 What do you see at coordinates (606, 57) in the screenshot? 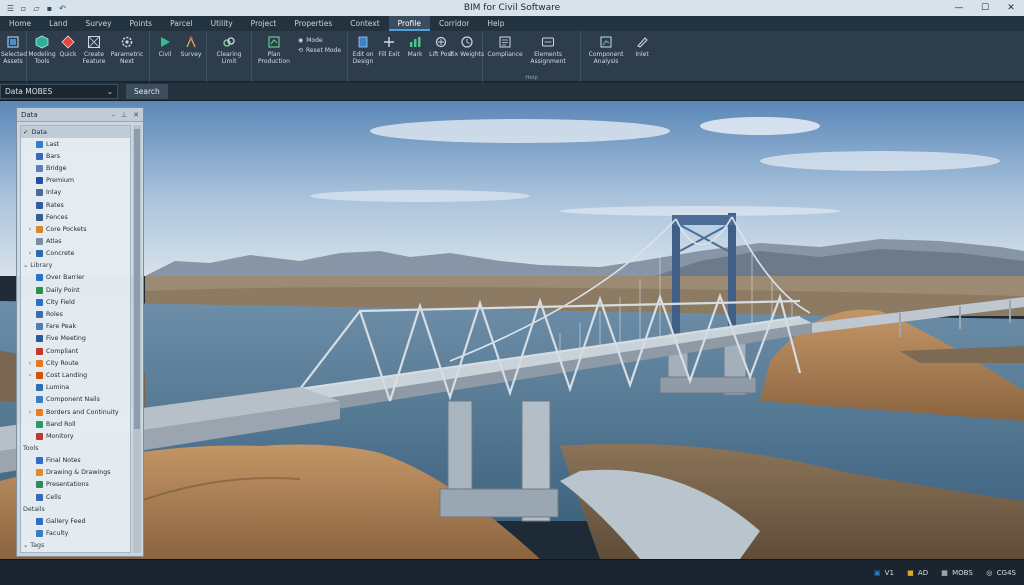
I see `component-analysis-button: Component Analysis` at bounding box center [606, 57].